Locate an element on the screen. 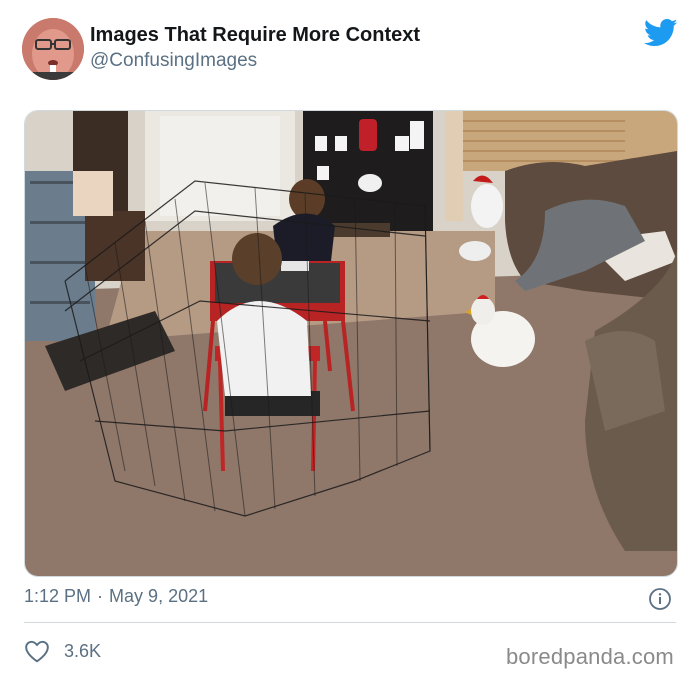 This screenshot has height=678, width=700. tweet-date: May 9, 2021 is located at coordinates (159, 596).